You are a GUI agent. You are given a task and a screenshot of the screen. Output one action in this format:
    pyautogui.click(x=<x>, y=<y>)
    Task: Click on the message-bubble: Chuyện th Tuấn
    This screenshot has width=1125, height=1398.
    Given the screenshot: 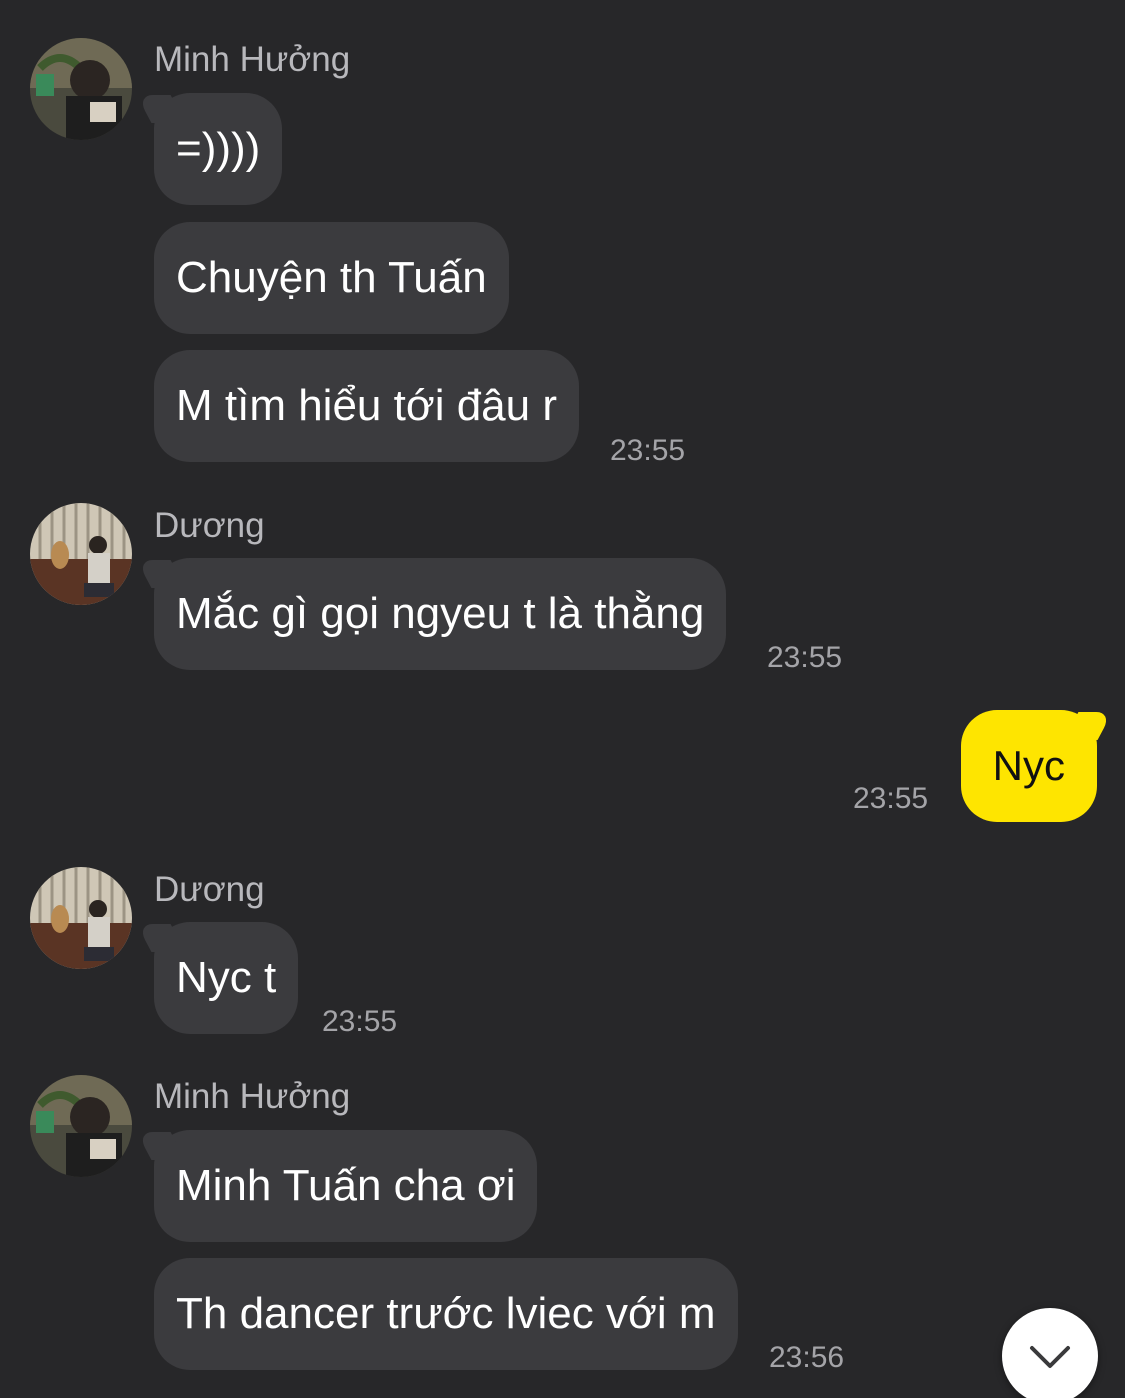 What is the action you would take?
    pyautogui.click(x=331, y=278)
    